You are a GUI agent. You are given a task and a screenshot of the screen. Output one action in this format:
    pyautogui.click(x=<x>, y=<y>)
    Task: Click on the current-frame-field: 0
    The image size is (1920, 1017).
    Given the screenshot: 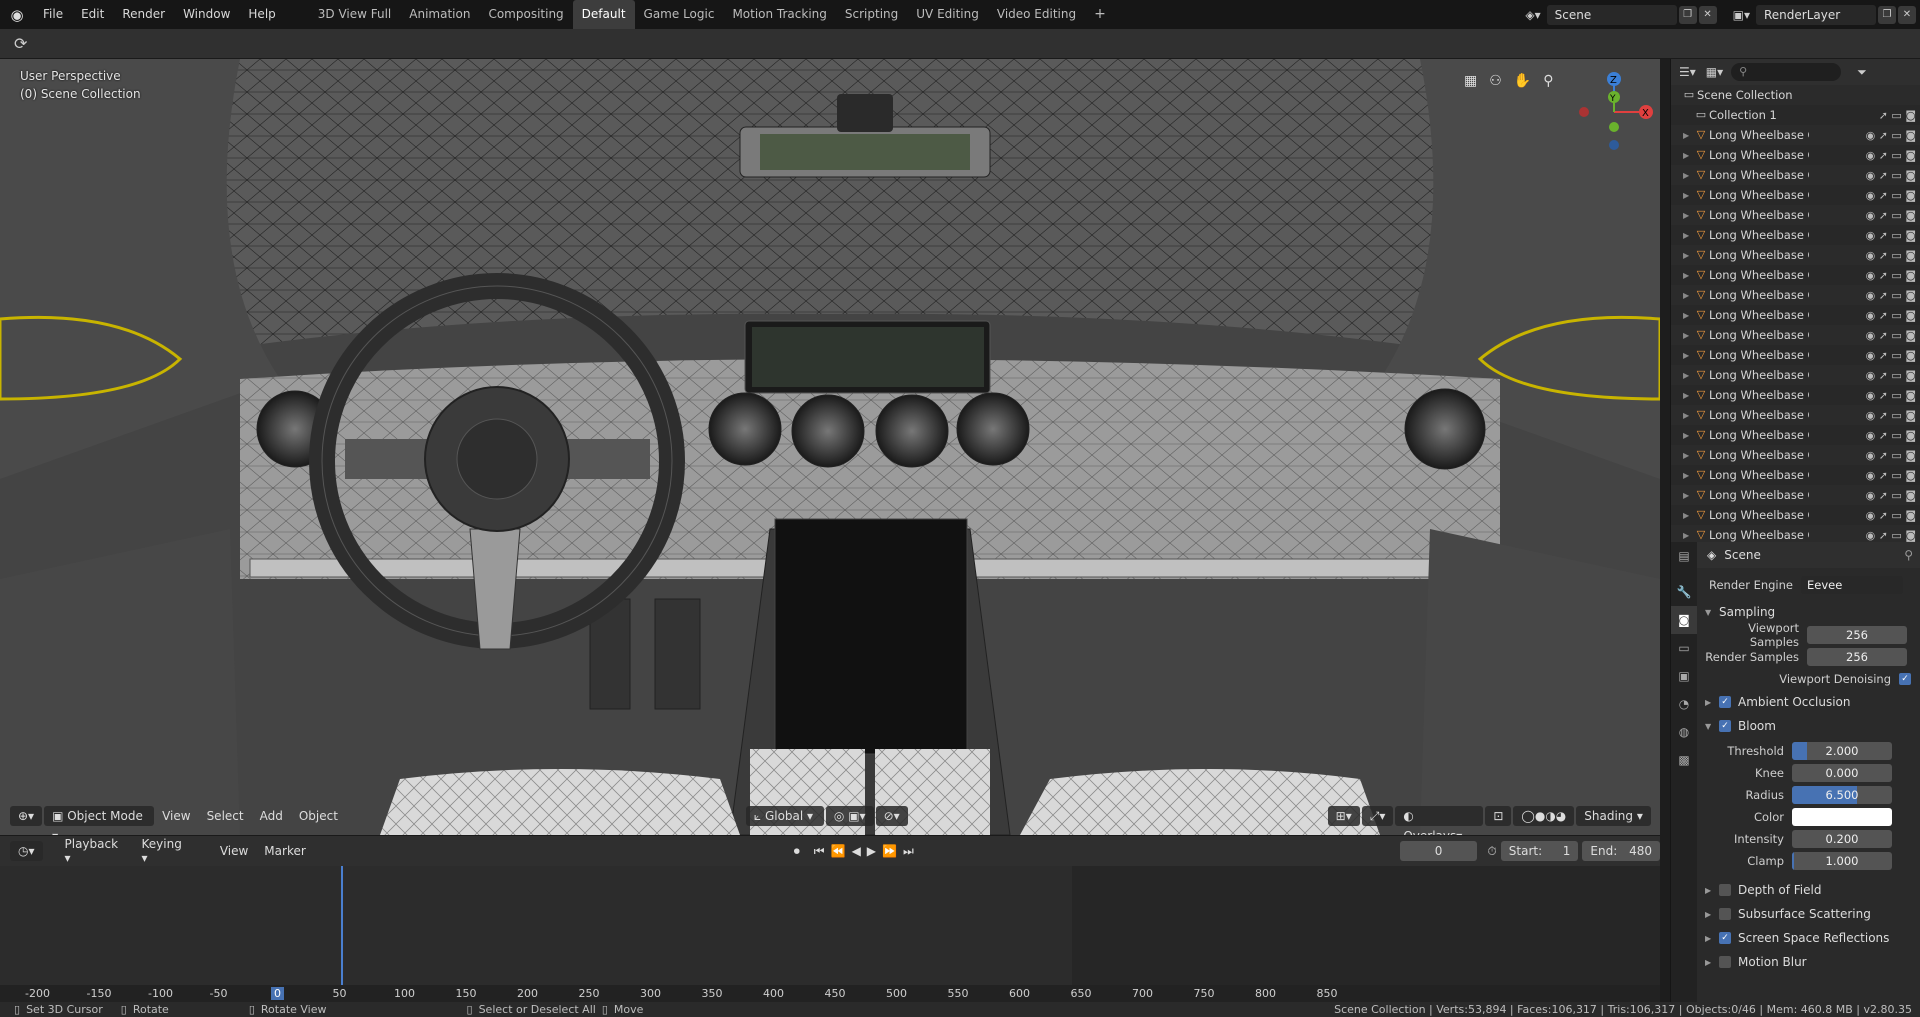 What is the action you would take?
    pyautogui.click(x=1438, y=851)
    